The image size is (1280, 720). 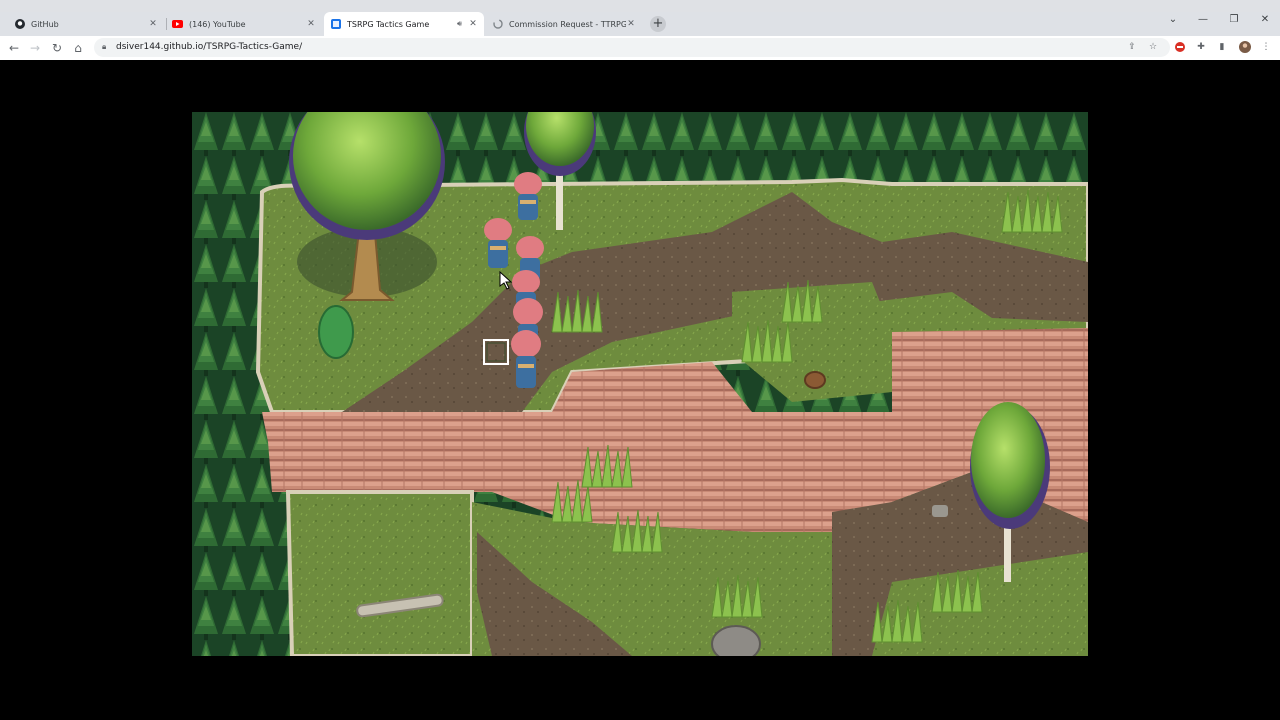 What do you see at coordinates (336, 332) in the screenshot?
I see `bush` at bounding box center [336, 332].